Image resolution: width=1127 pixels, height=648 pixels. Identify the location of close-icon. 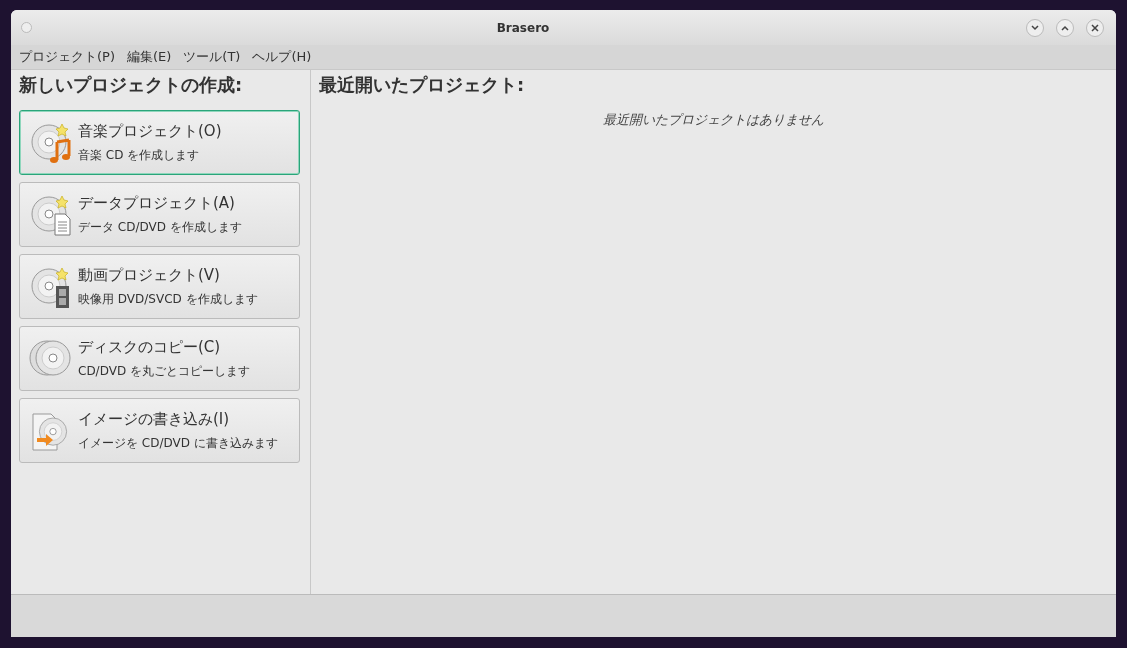
(1095, 27).